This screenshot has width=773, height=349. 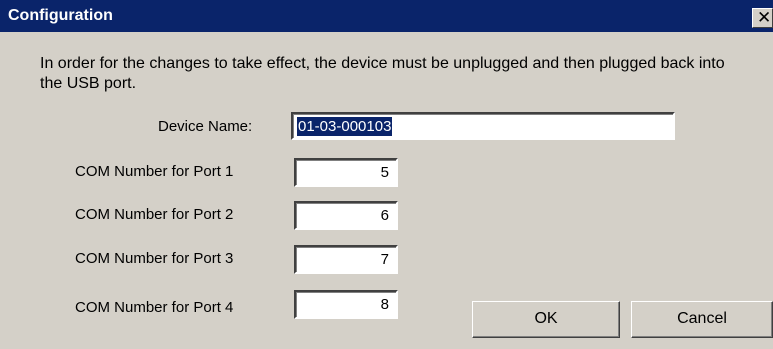 What do you see at coordinates (154, 171) in the screenshot?
I see `port-1-label: COM Number for Port 1` at bounding box center [154, 171].